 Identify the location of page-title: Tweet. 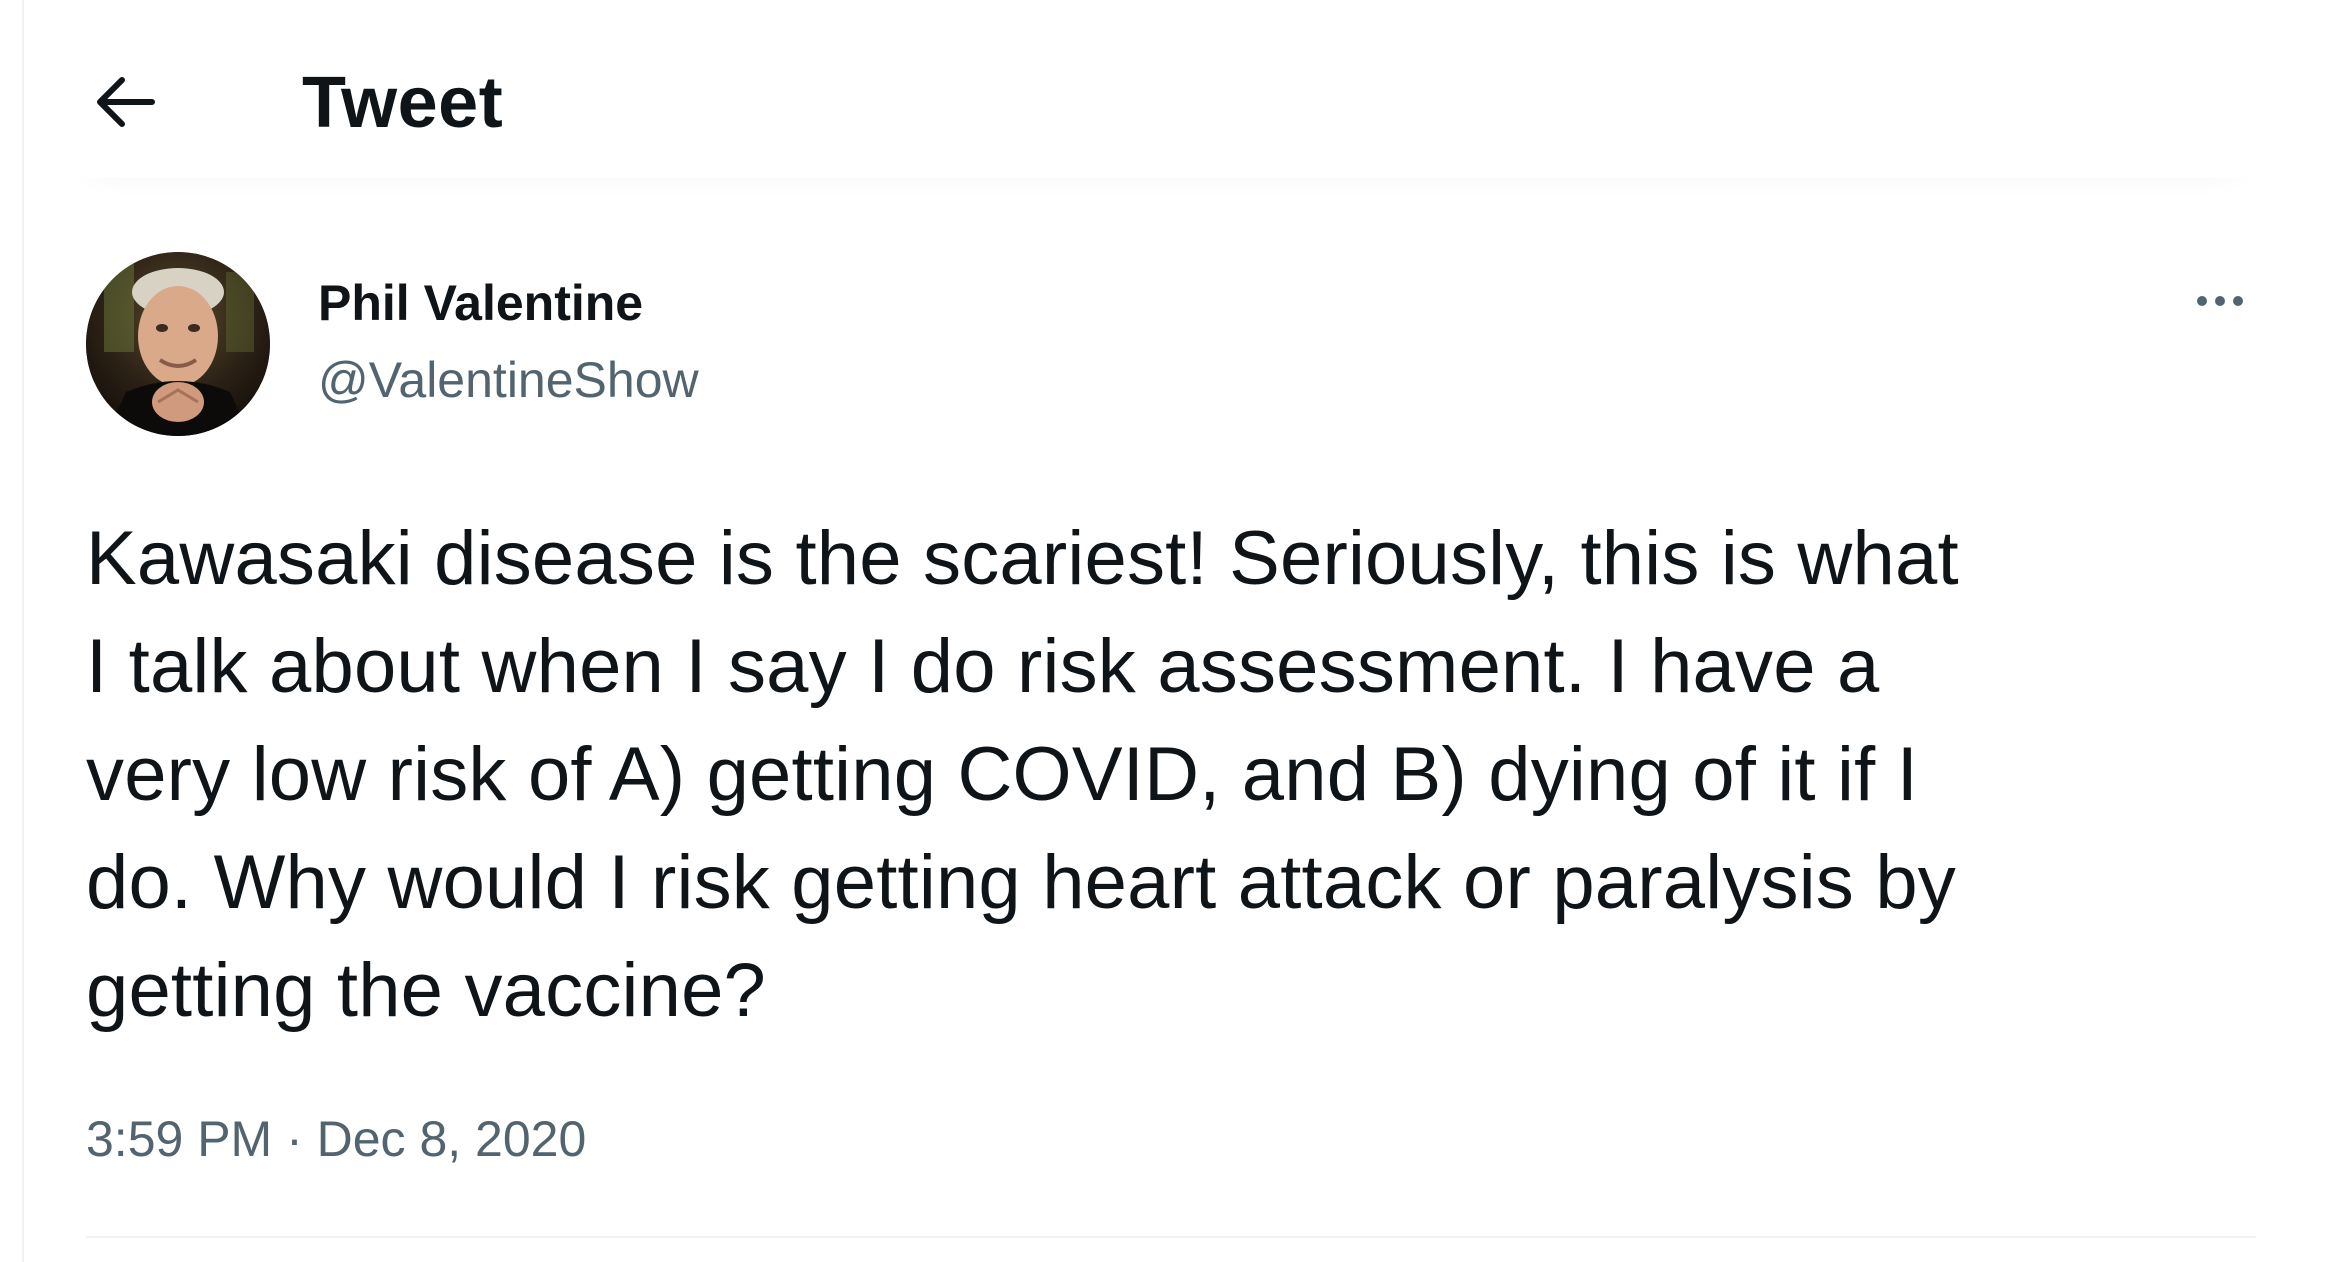
(403, 103).